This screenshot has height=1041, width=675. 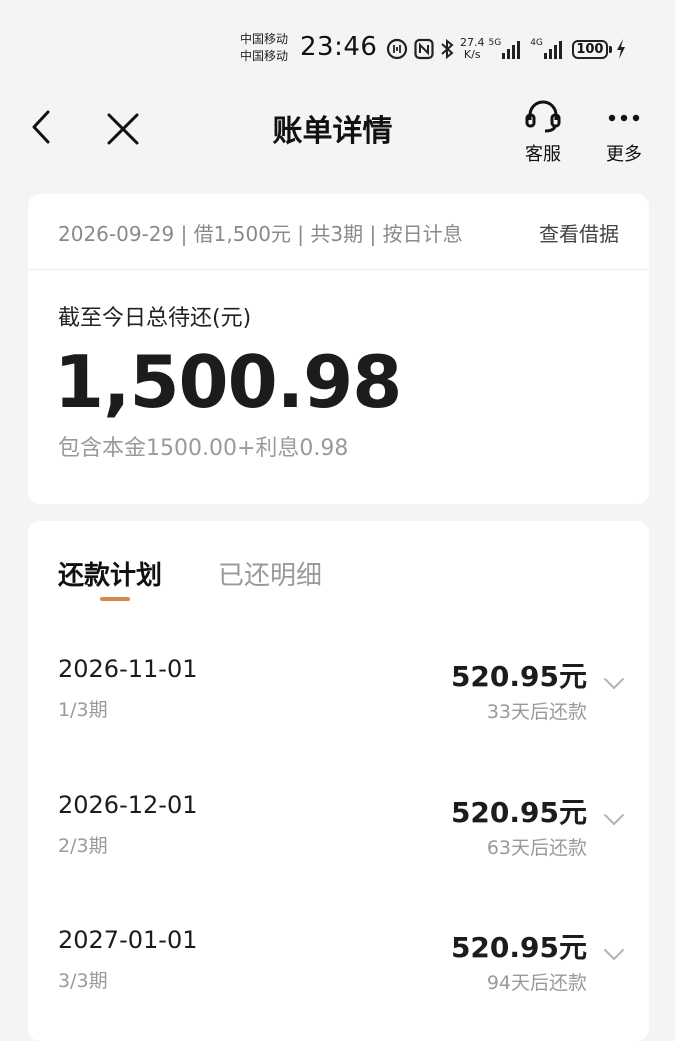 I want to click on status-time: 23:46, so click(x=339, y=47).